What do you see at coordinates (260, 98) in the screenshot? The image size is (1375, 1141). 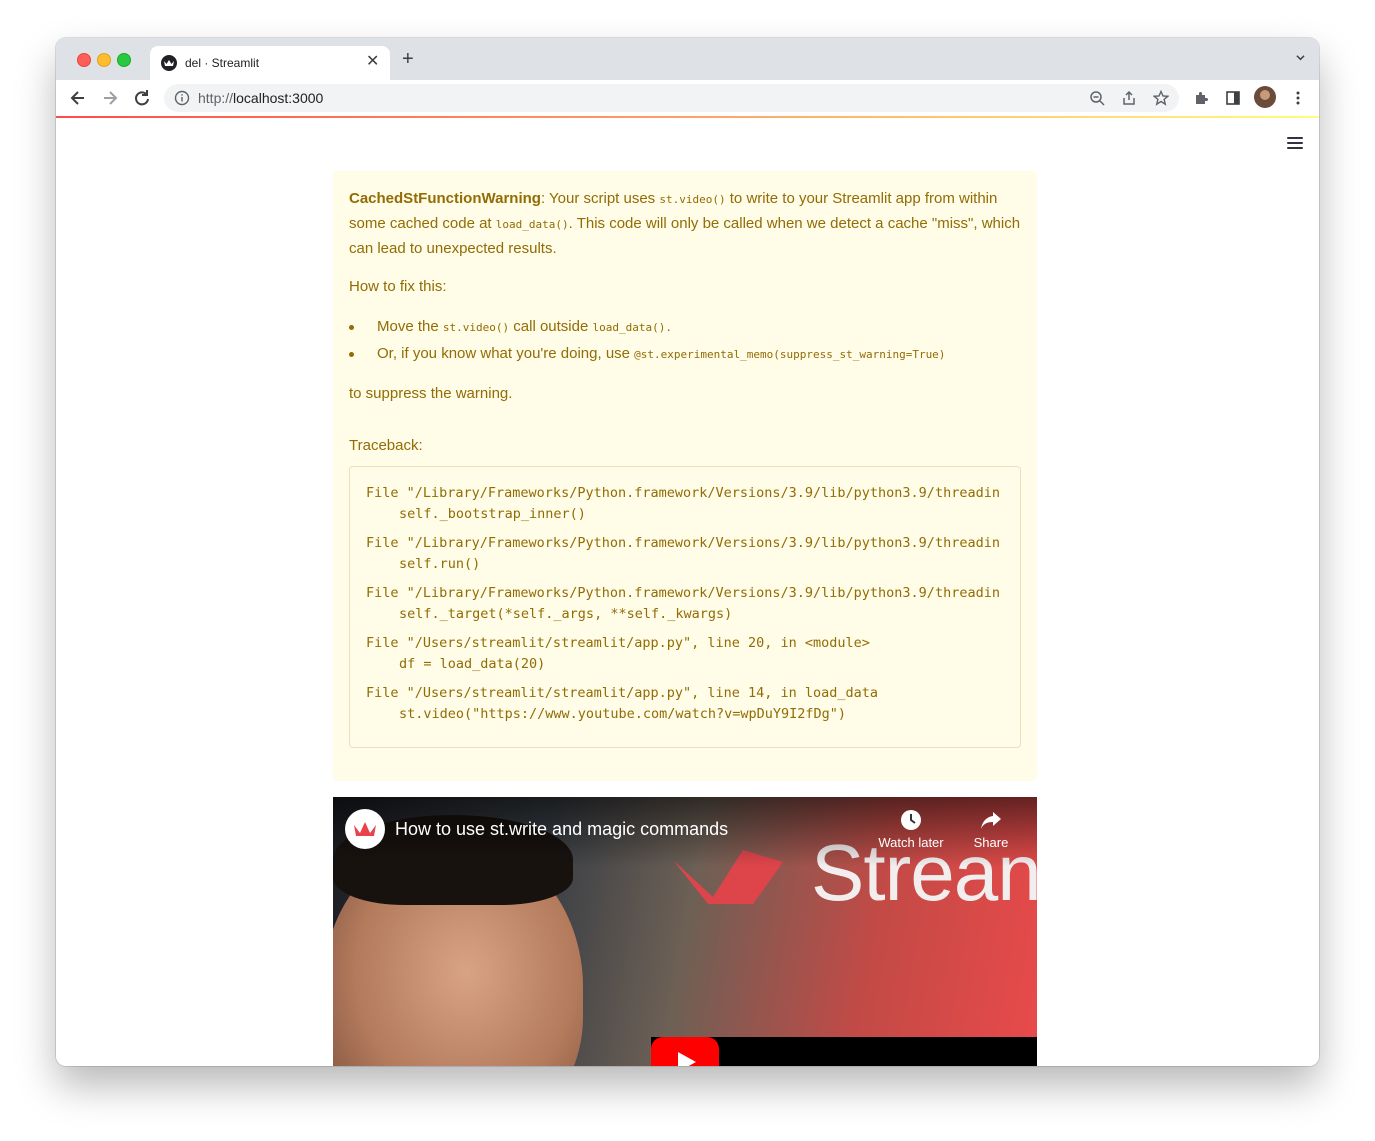 I see `url-text: http://localhost:3000` at bounding box center [260, 98].